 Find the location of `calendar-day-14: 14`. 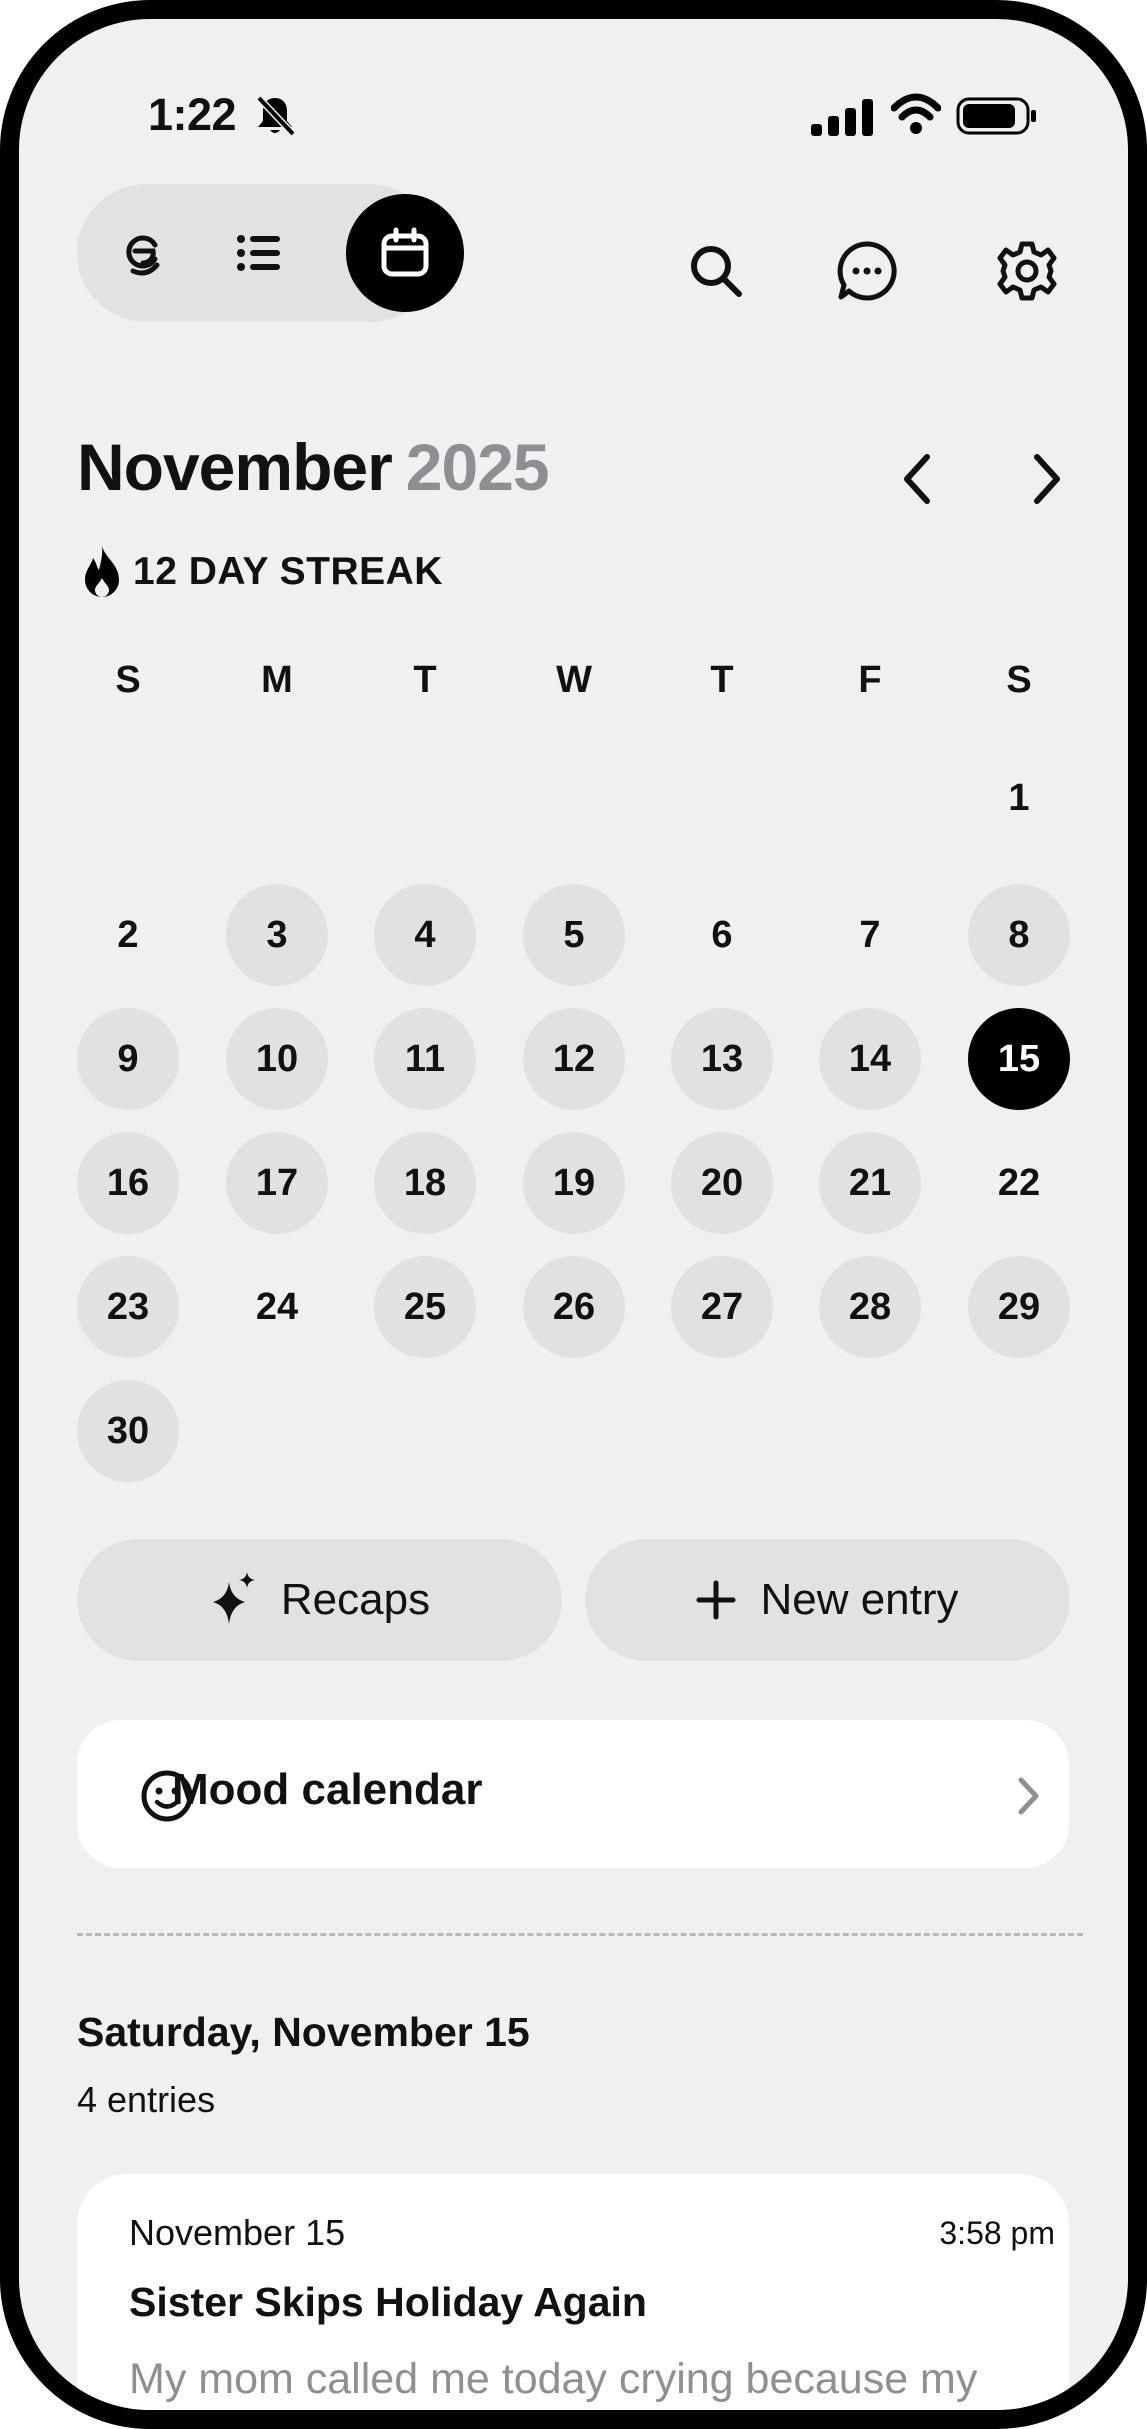

calendar-day-14: 14 is located at coordinates (870, 1059).